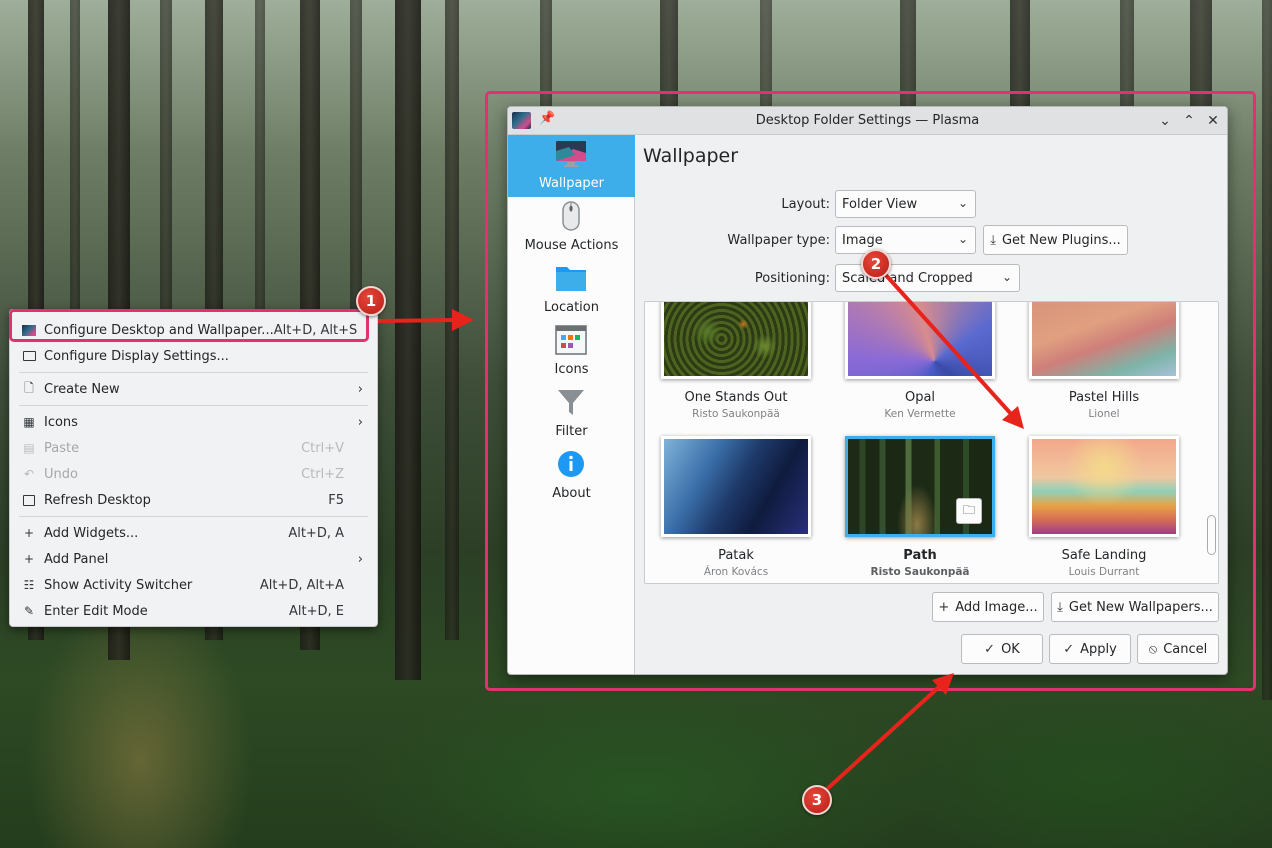  What do you see at coordinates (876, 264) in the screenshot?
I see `step-badge-2: 2` at bounding box center [876, 264].